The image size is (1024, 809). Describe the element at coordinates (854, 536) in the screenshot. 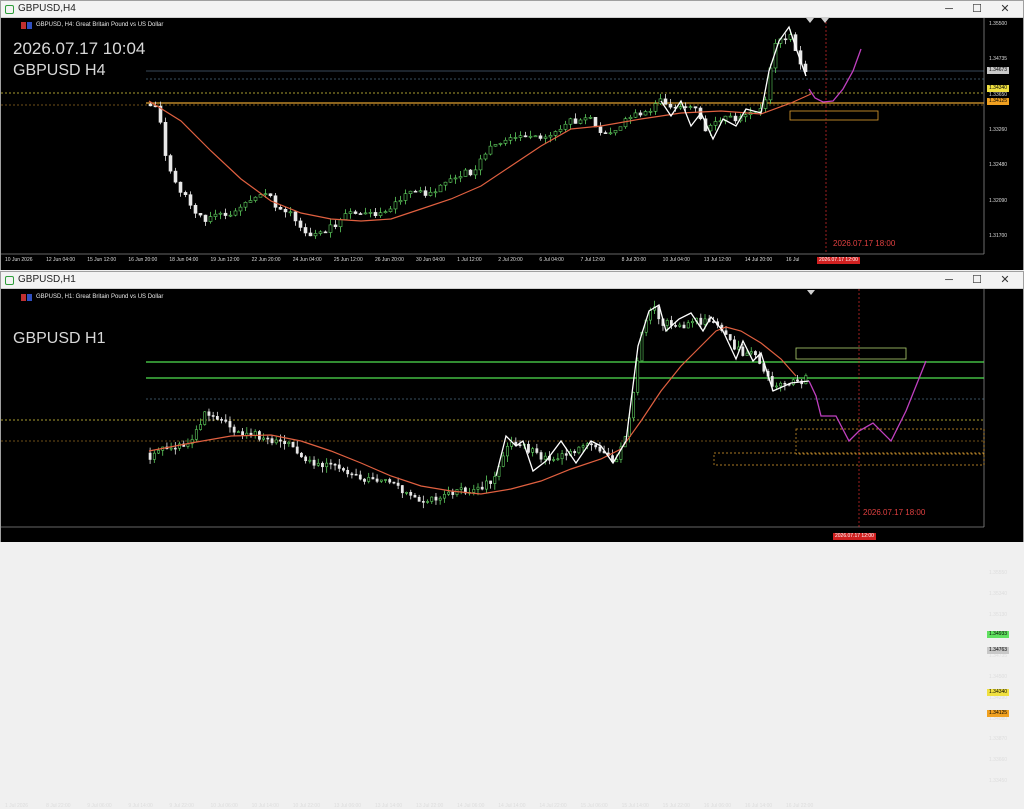

I see `current-time-tag: 2026.07.17 12:00` at that location.